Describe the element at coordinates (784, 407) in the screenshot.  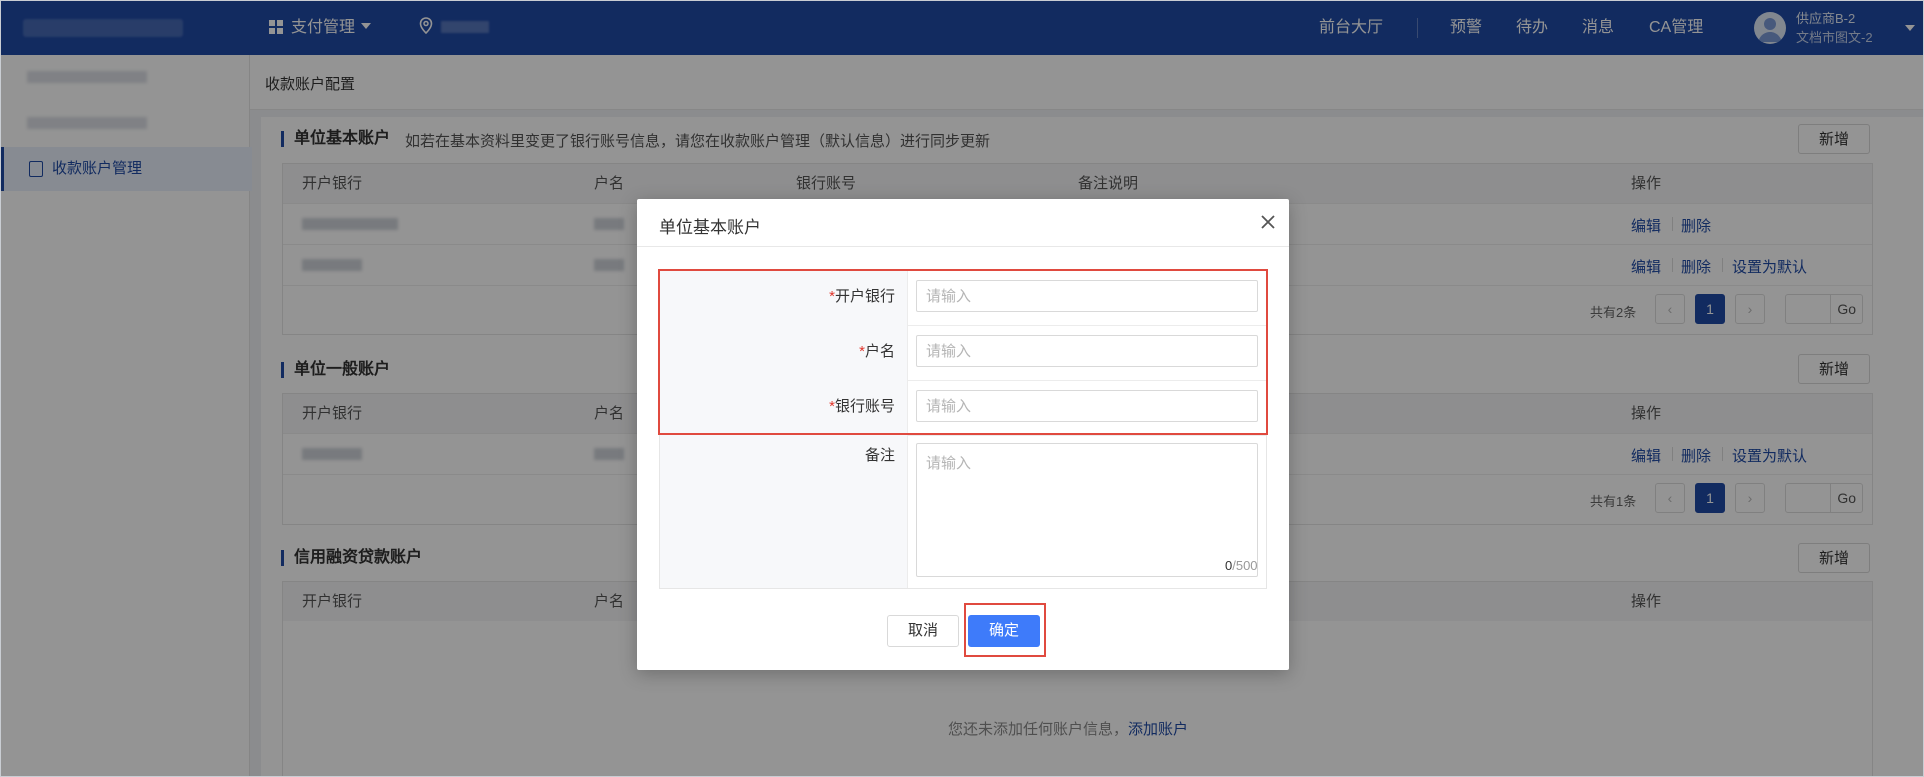
I see `account-number-label: *银行账号` at that location.